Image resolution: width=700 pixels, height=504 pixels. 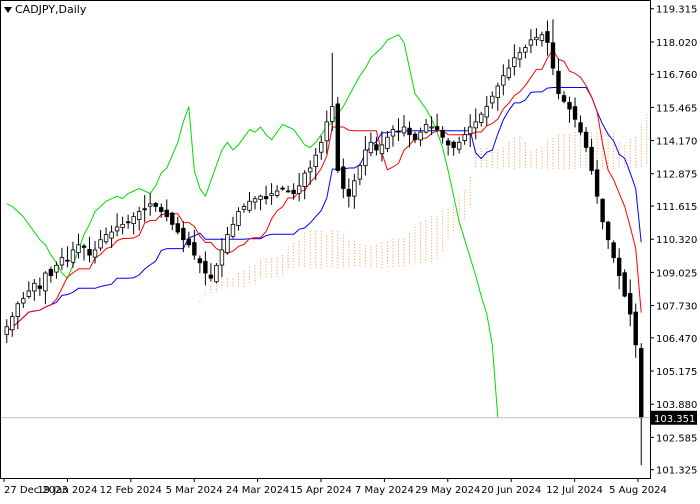 I want to click on y-tick-label: 119.315, so click(x=676, y=10).